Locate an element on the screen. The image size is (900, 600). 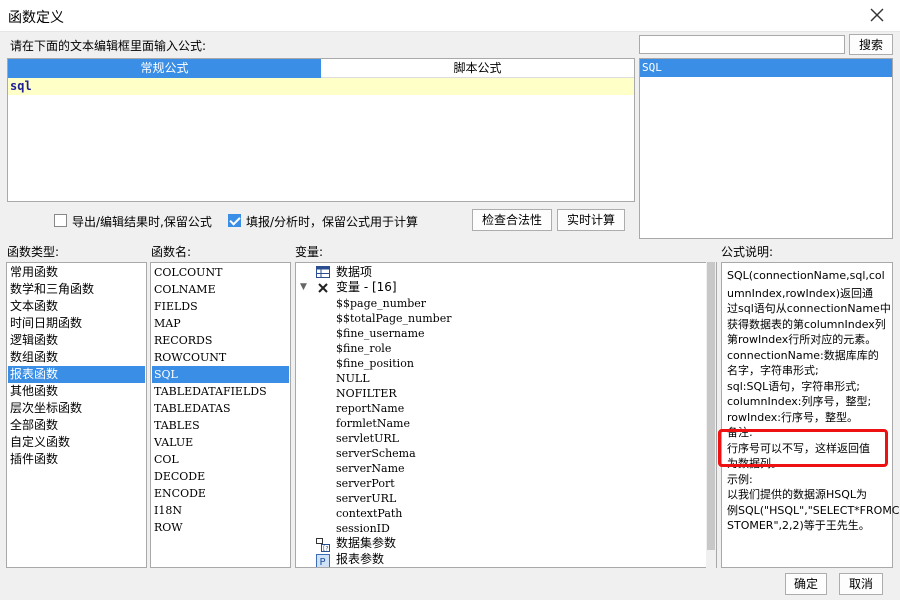
check-validity-button: 检查合法性 is located at coordinates (512, 220).